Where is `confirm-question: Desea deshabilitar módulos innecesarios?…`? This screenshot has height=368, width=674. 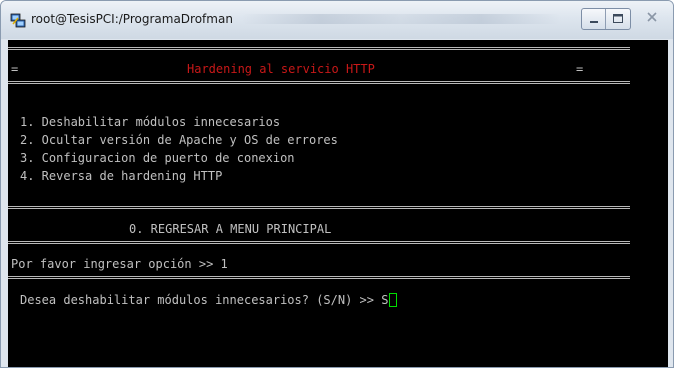
confirm-question: Desea deshabilitar módulos innecesarios?… is located at coordinates (209, 300).